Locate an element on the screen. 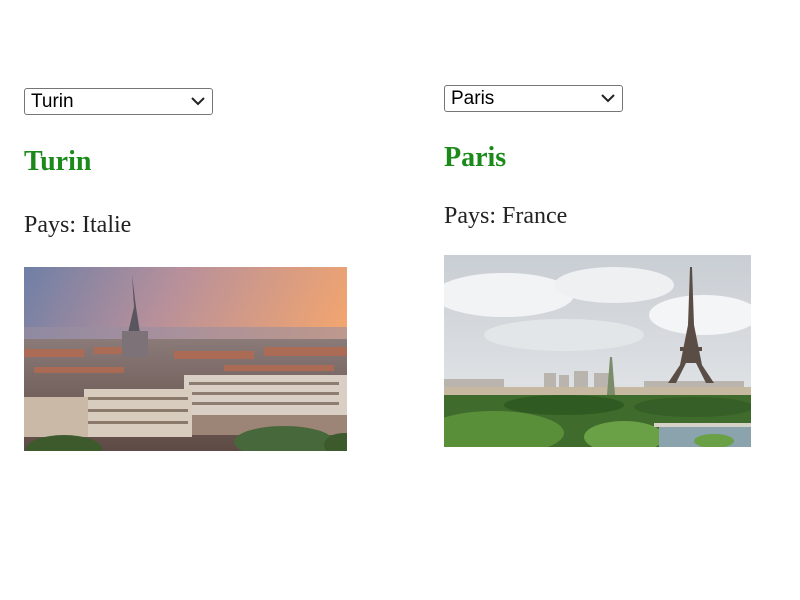  city-select-value: Paris is located at coordinates (473, 98).